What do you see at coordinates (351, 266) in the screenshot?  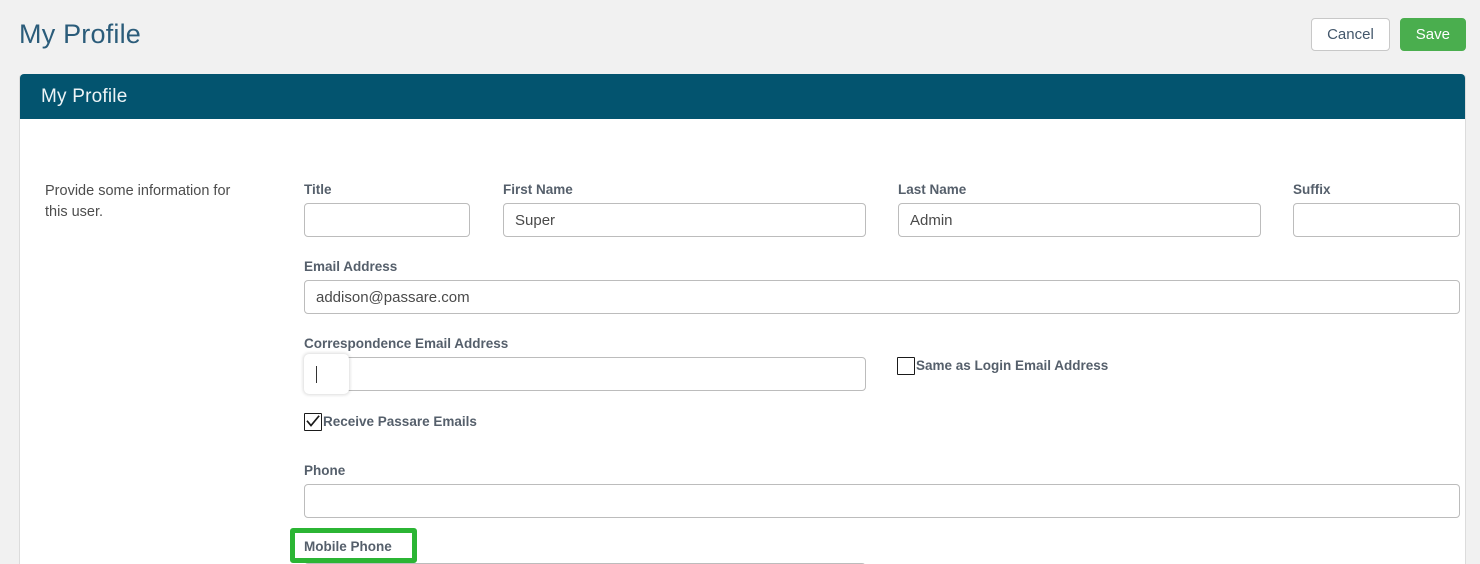 I see `email-address-label: Email Address` at bounding box center [351, 266].